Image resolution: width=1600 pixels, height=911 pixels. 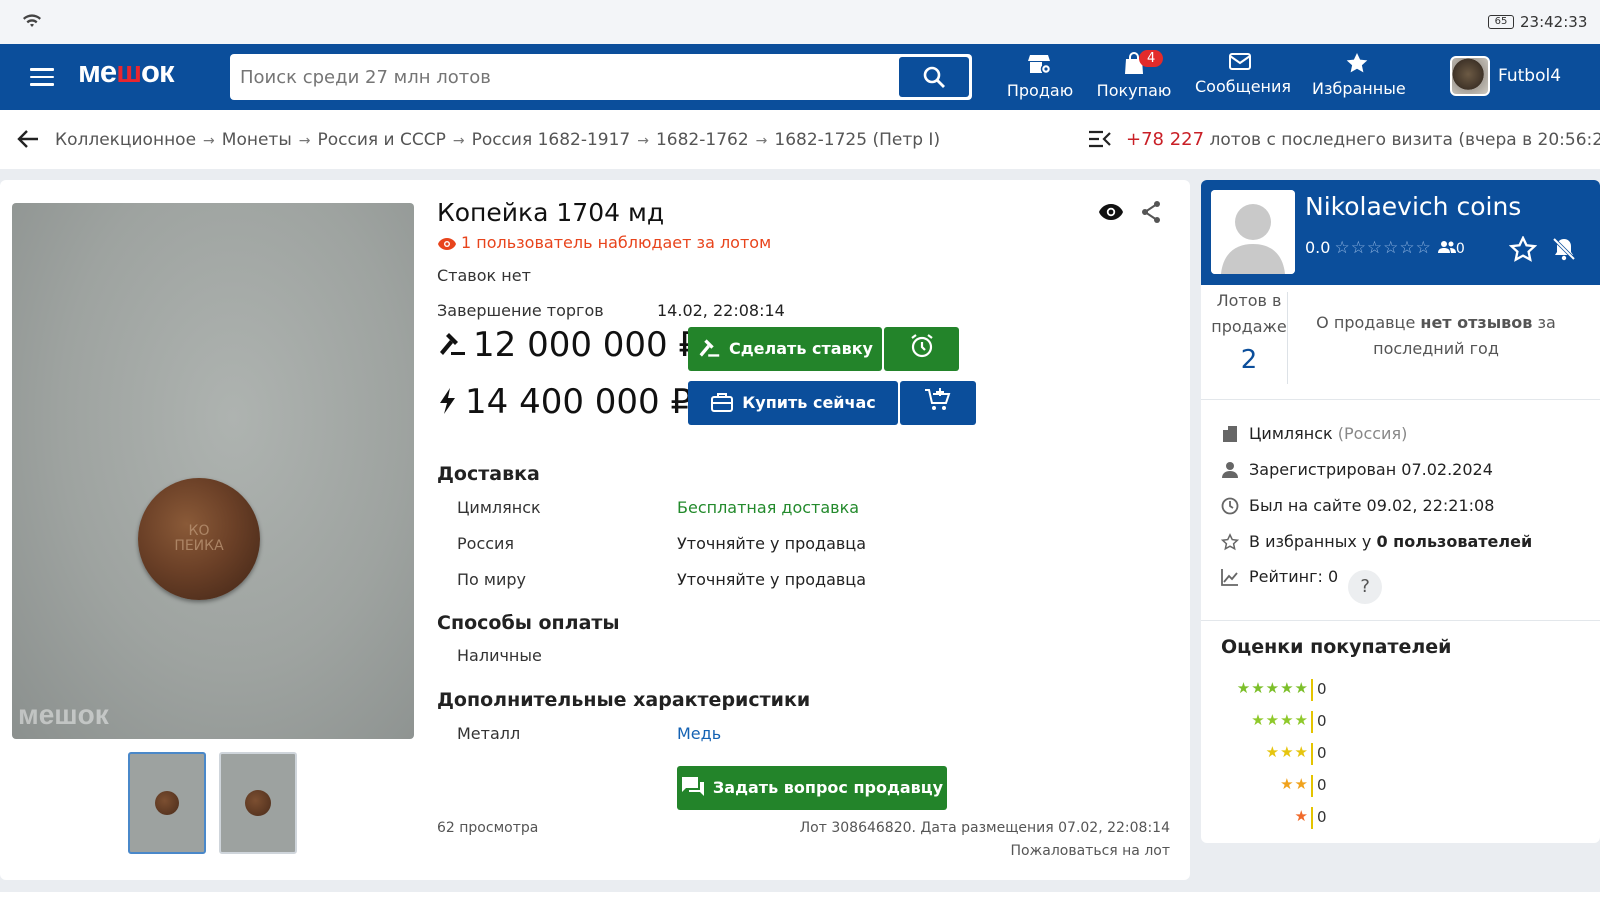 I want to click on followers-value: 0, so click(x=1460, y=249).